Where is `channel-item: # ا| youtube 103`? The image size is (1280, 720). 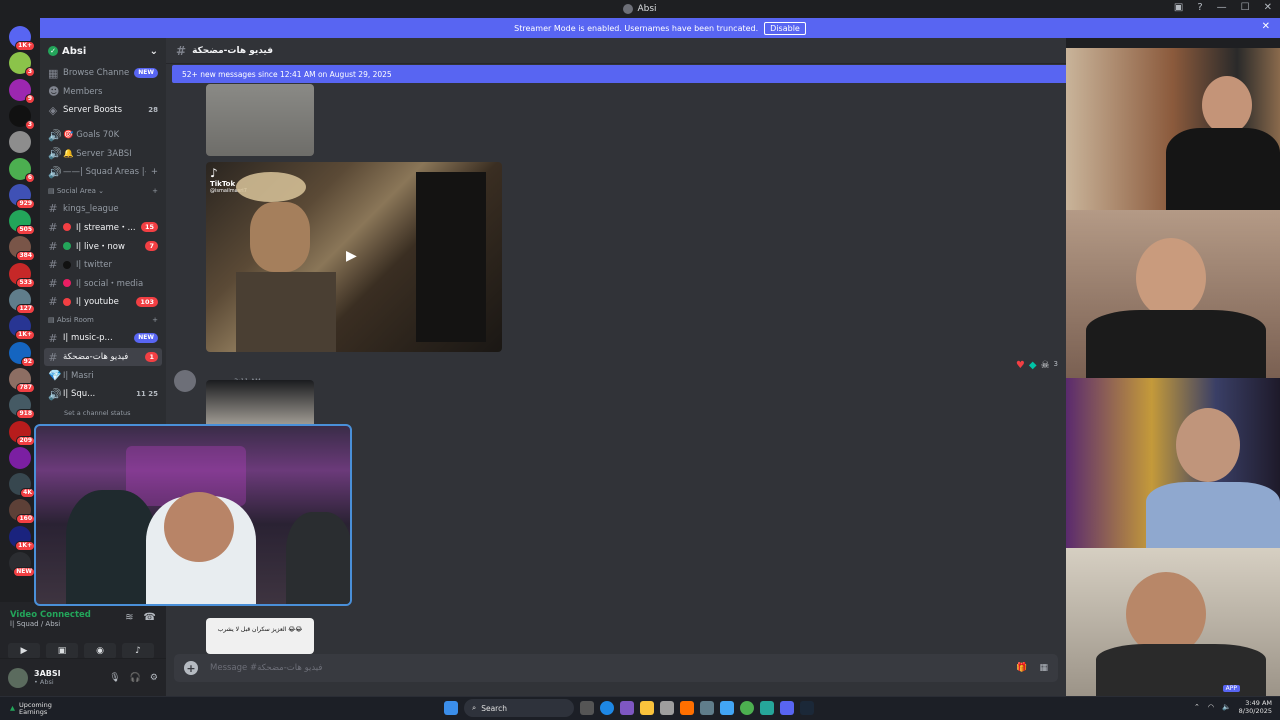 channel-item: # ا| youtube 103 is located at coordinates (103, 302).